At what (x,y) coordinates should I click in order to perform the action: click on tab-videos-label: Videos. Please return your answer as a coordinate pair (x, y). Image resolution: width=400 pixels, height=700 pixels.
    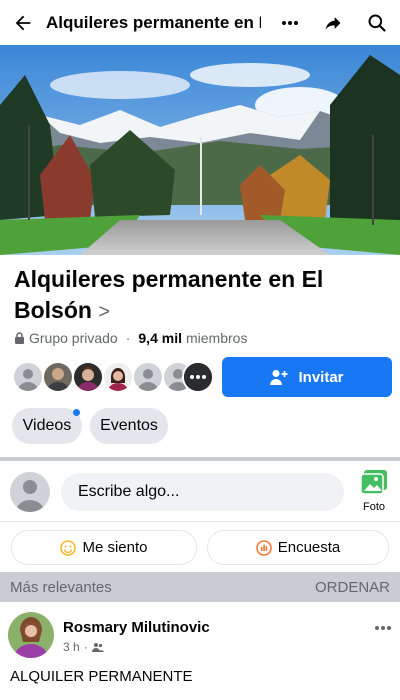
    Looking at the image, I should click on (47, 425).